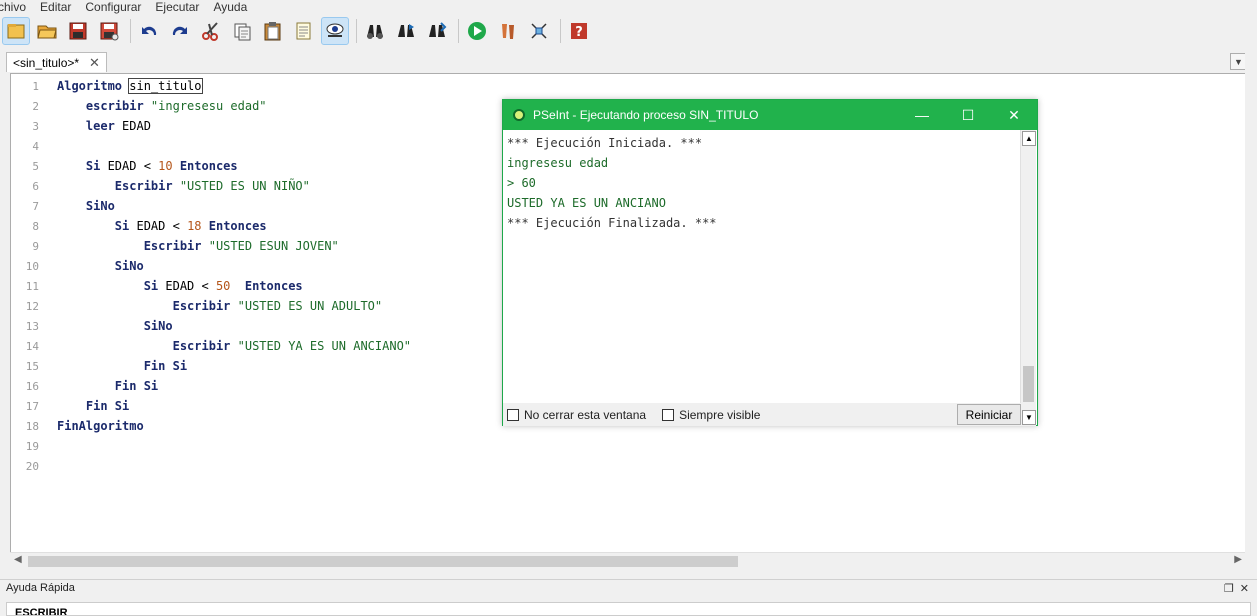 This screenshot has height=616, width=1257. Describe the element at coordinates (32, 466) in the screenshot. I see `line-number: 20` at that location.